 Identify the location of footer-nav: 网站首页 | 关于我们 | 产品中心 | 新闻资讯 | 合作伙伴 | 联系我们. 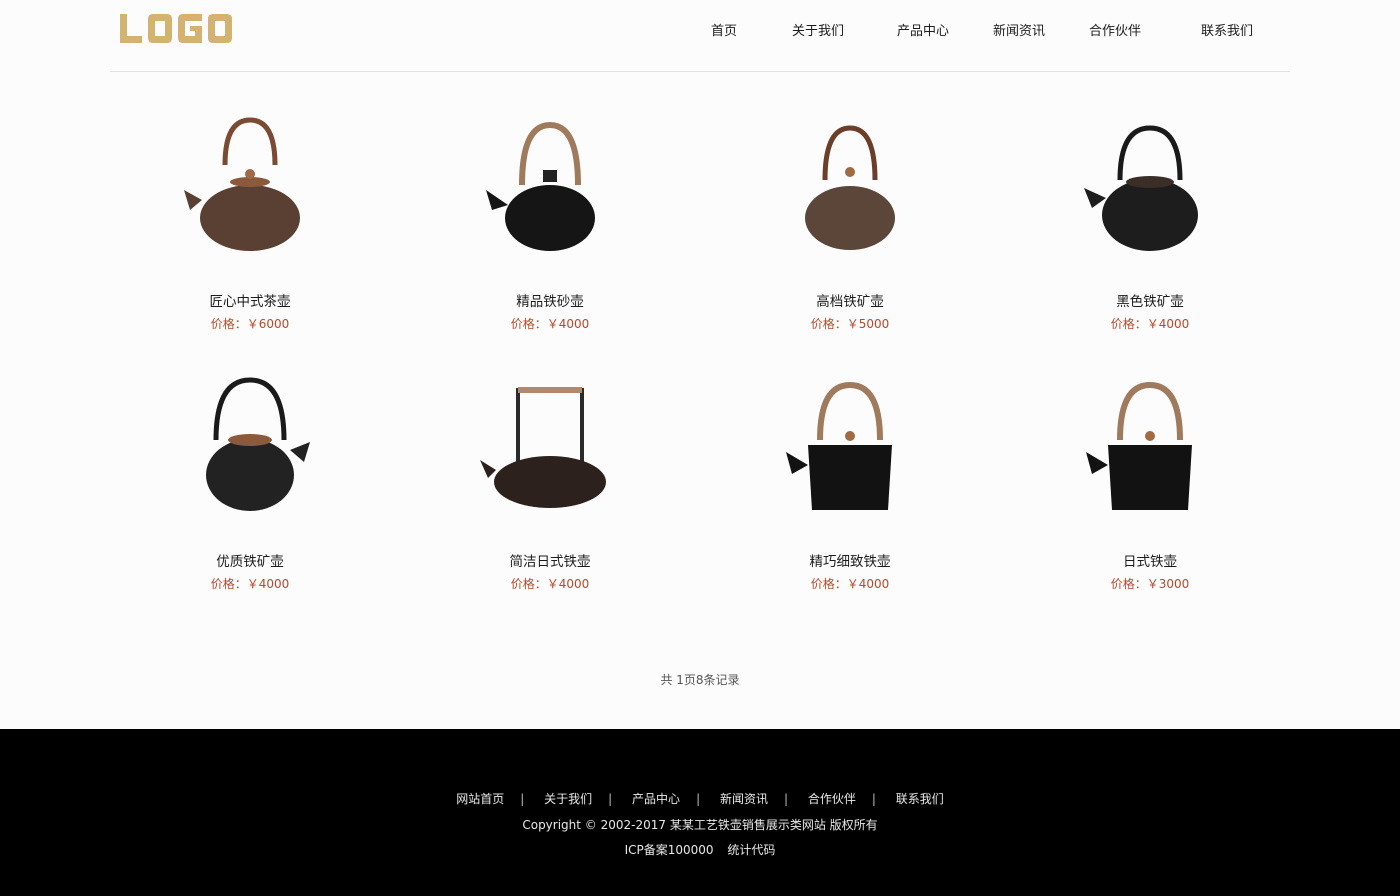
(700, 798).